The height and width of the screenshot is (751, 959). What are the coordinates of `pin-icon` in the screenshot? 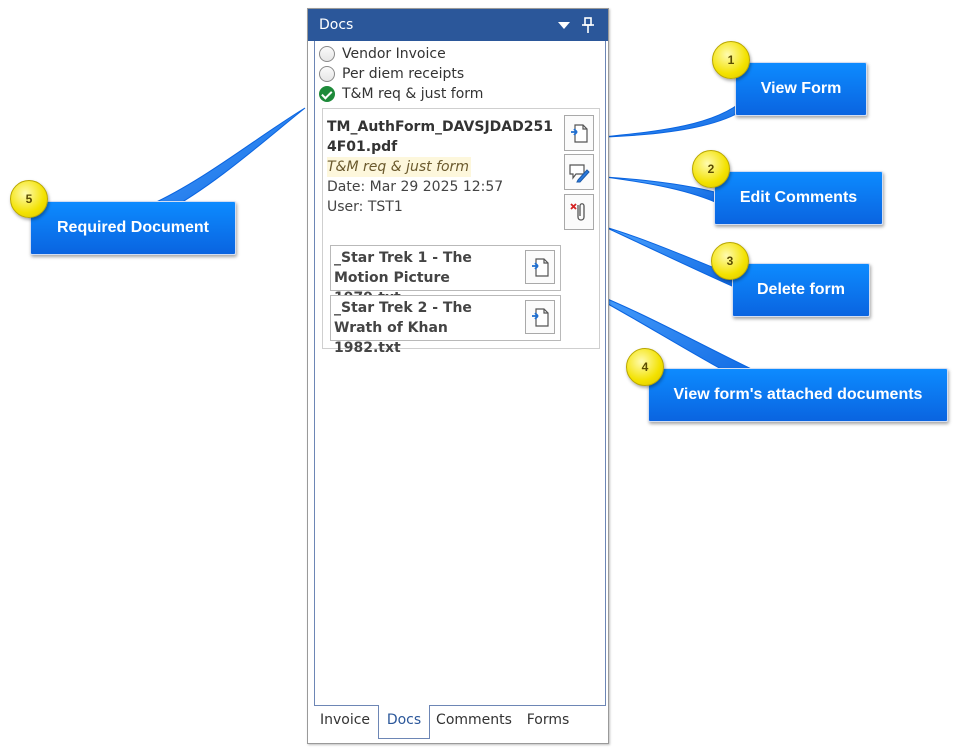 It's located at (588, 25).